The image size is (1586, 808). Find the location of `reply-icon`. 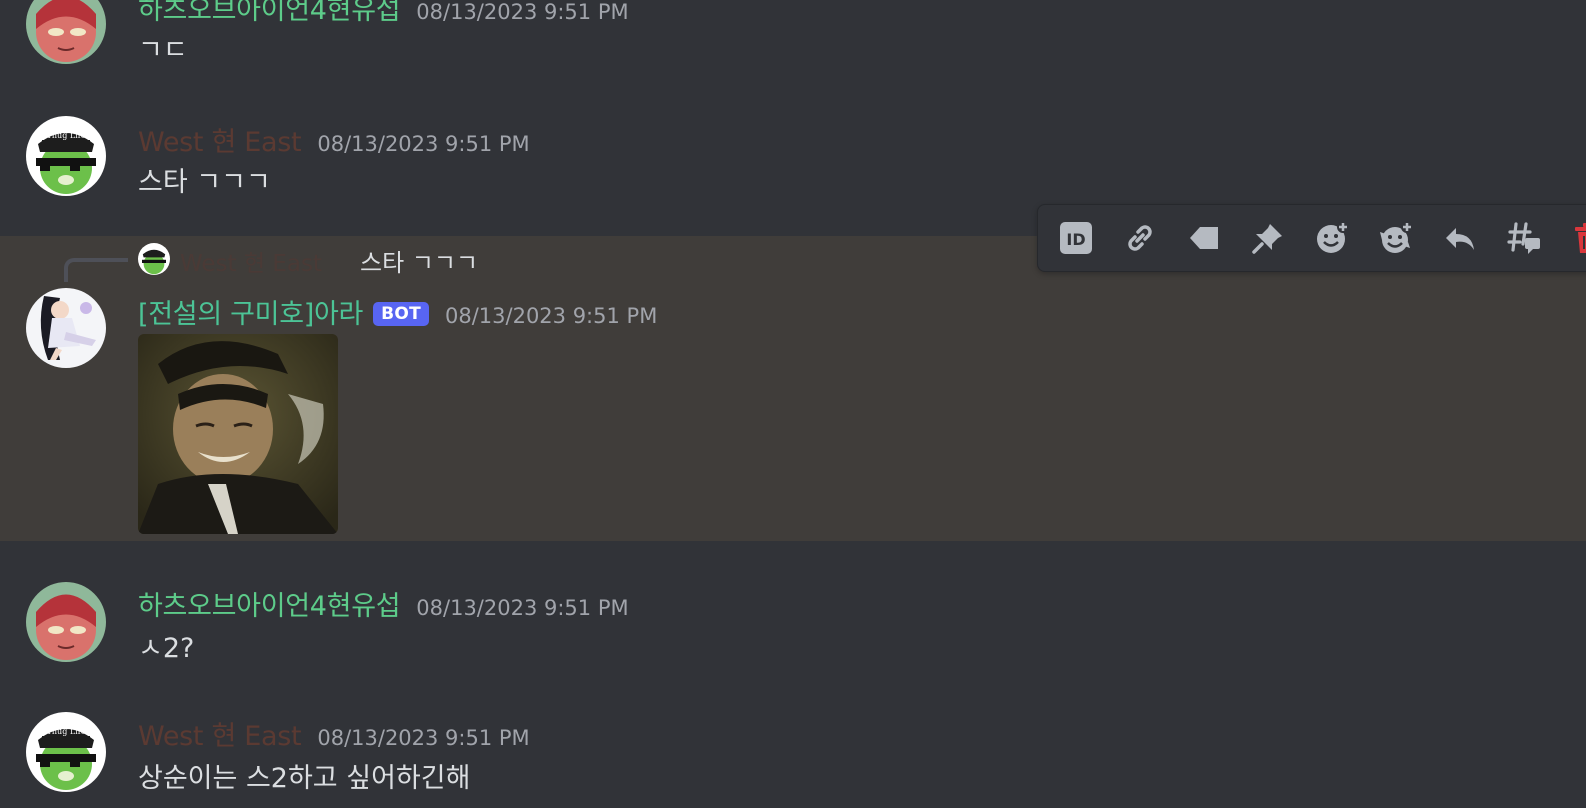

reply-icon is located at coordinates (1460, 239).